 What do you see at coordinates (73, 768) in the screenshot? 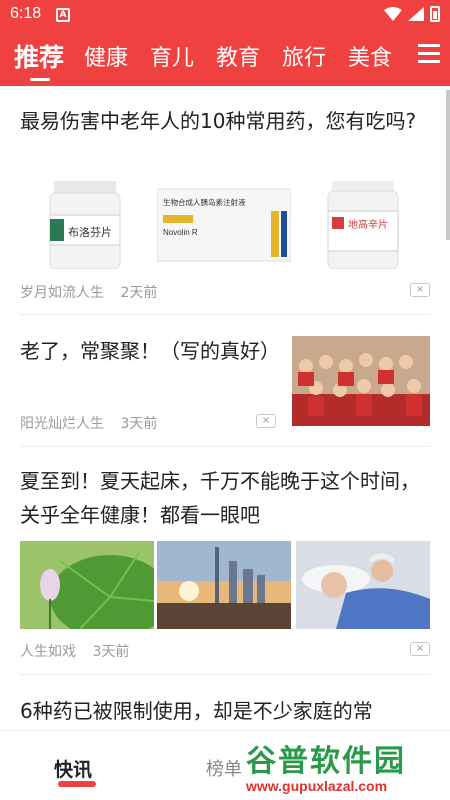
I see `nav-item-news: 快讯` at bounding box center [73, 768].